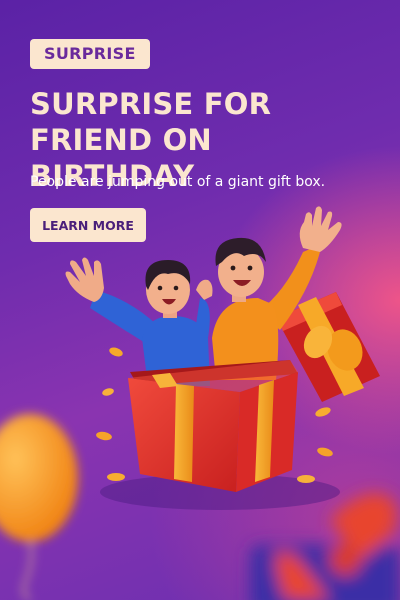  Describe the element at coordinates (325, 546) in the screenshot. I see `blurred-gift-icon` at that location.